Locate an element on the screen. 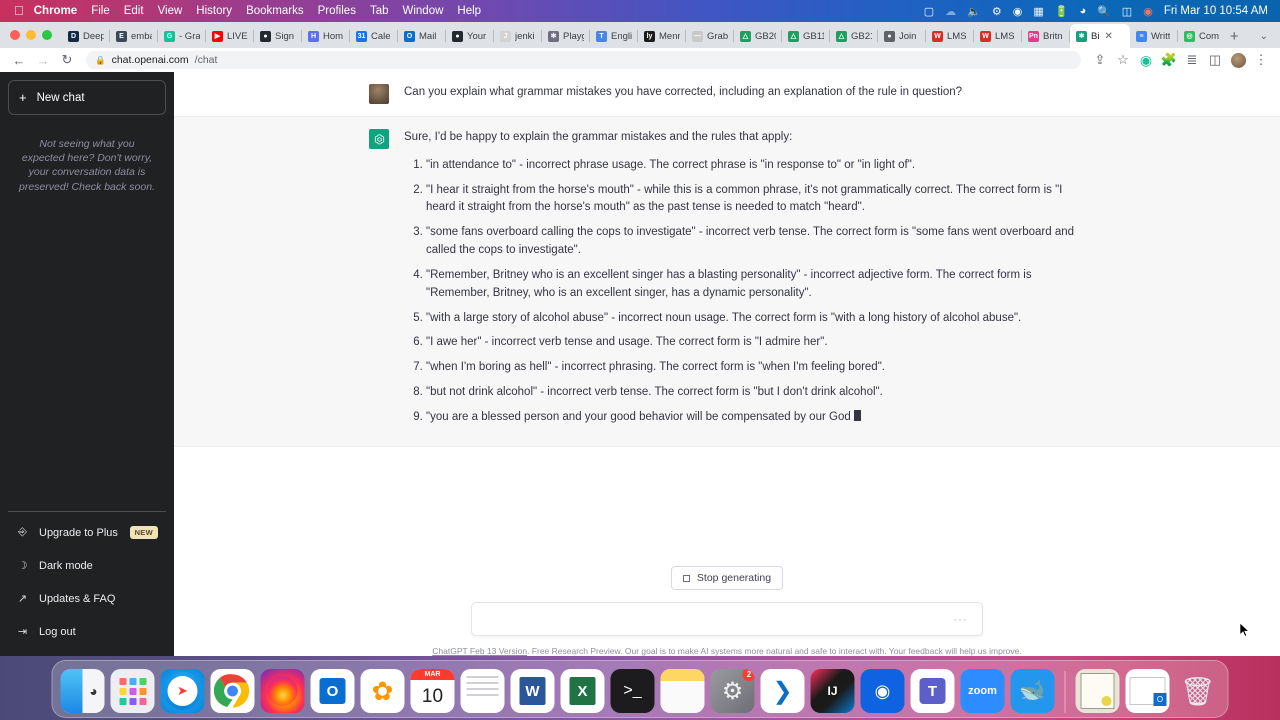  certificate-document-icon is located at coordinates (1097, 691).